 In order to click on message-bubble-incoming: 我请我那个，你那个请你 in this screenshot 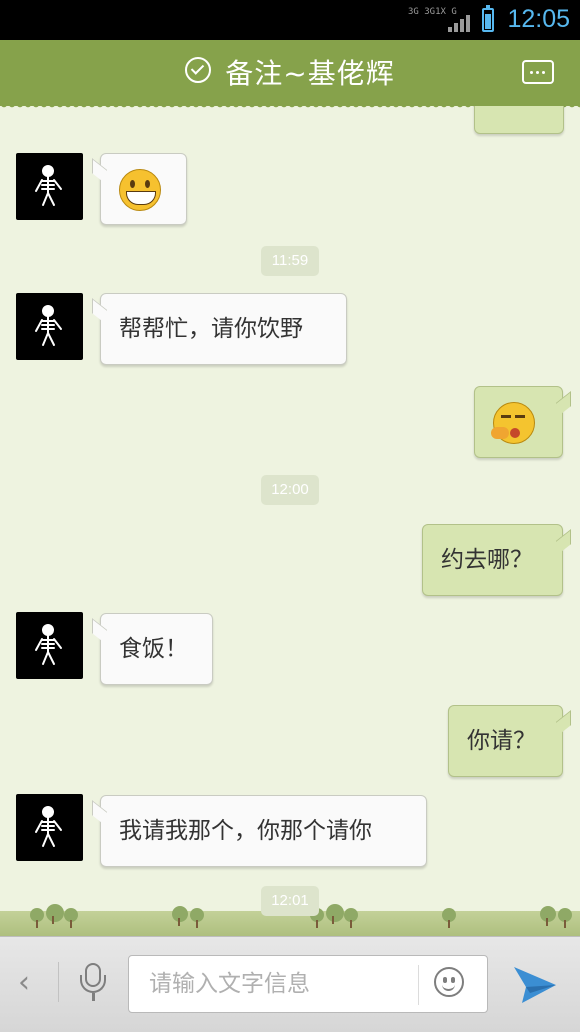, I will do `click(263, 831)`.